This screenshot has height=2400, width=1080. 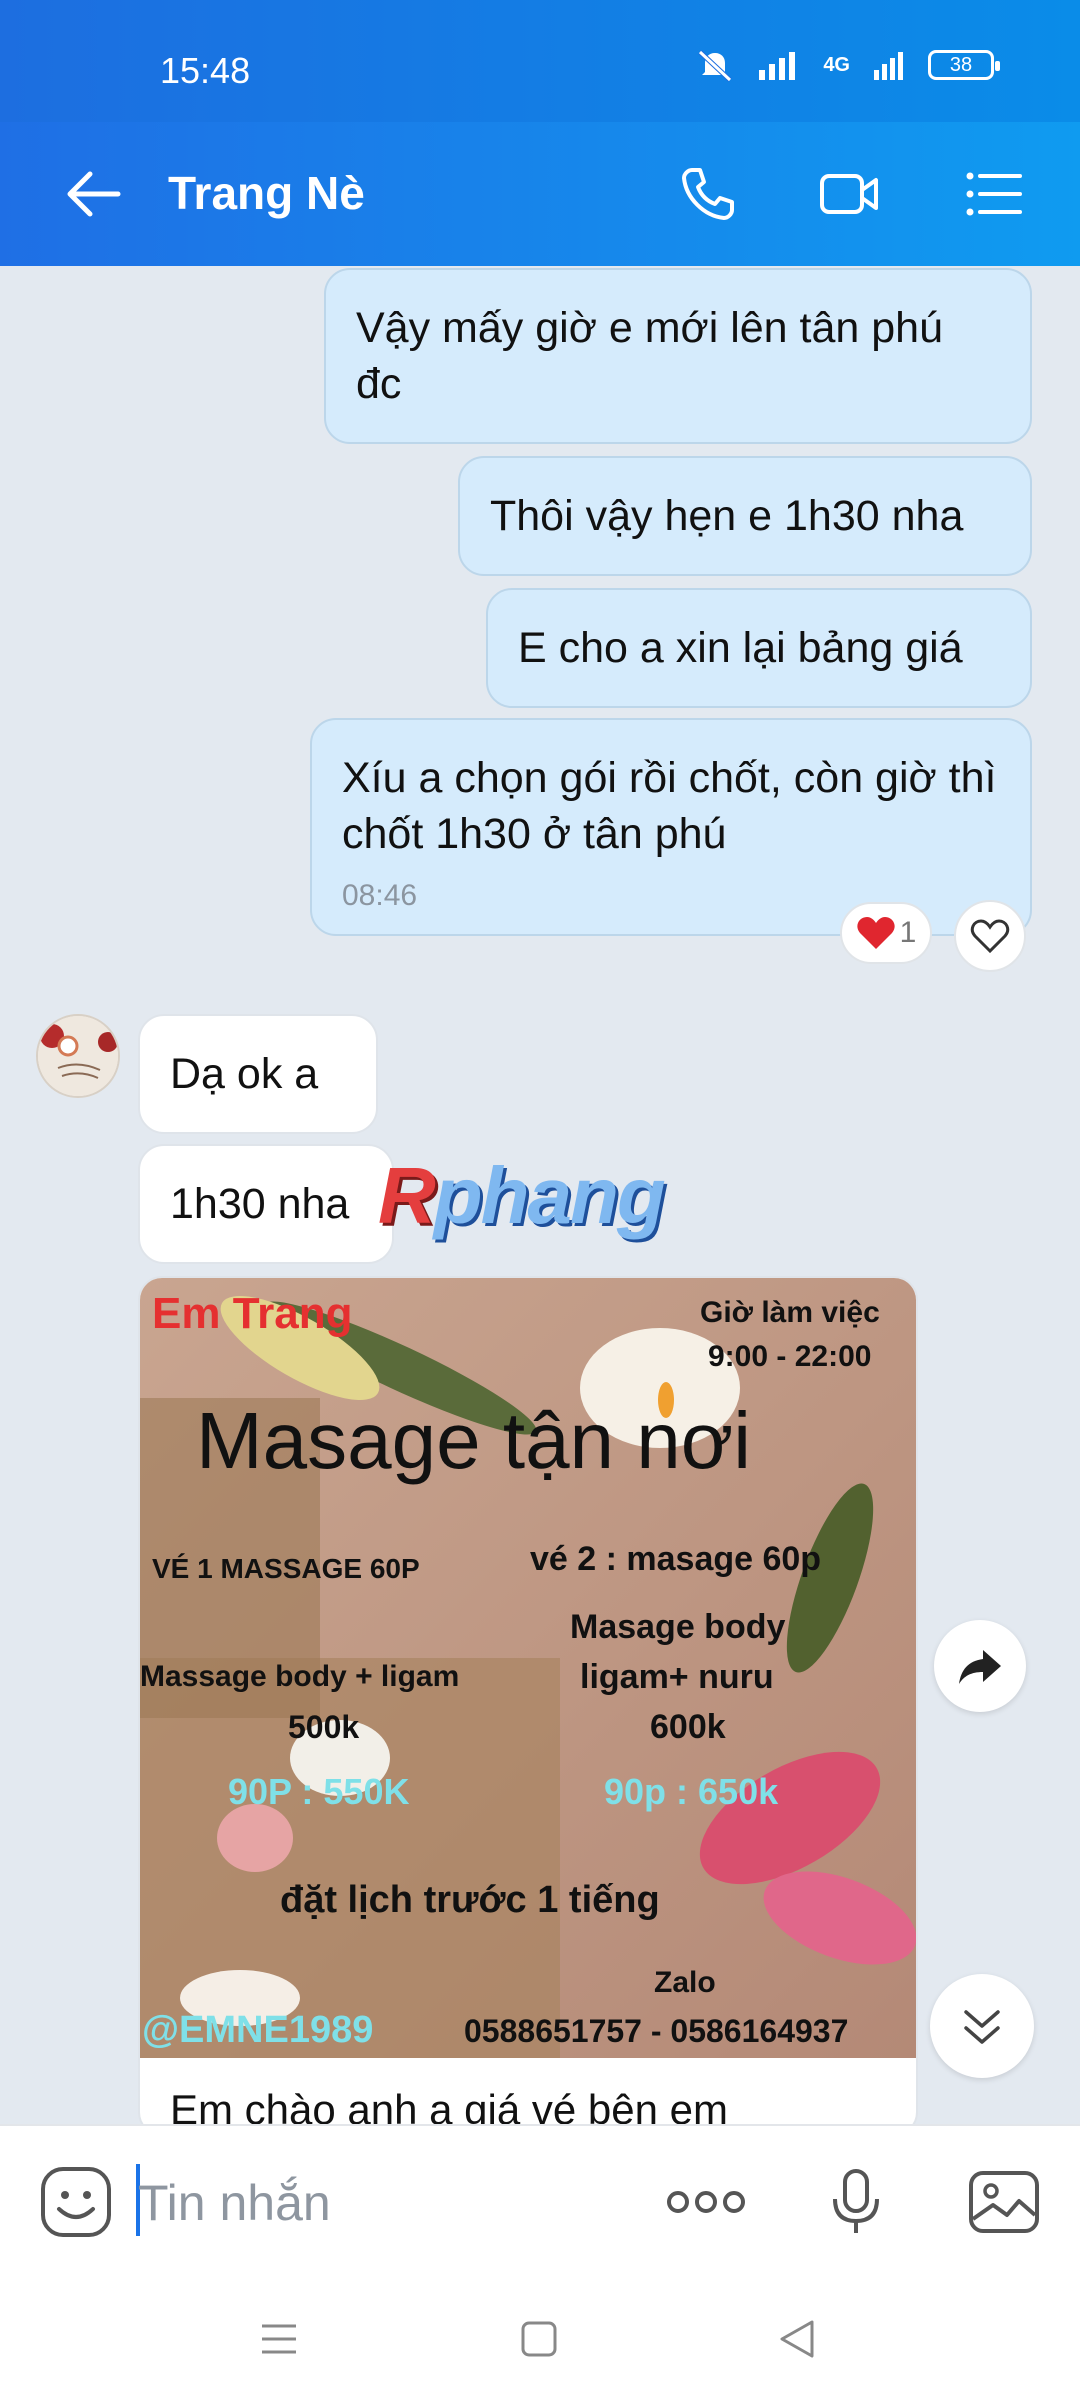 What do you see at coordinates (252, 1313) in the screenshot?
I see `poster-name: Em Trang` at bounding box center [252, 1313].